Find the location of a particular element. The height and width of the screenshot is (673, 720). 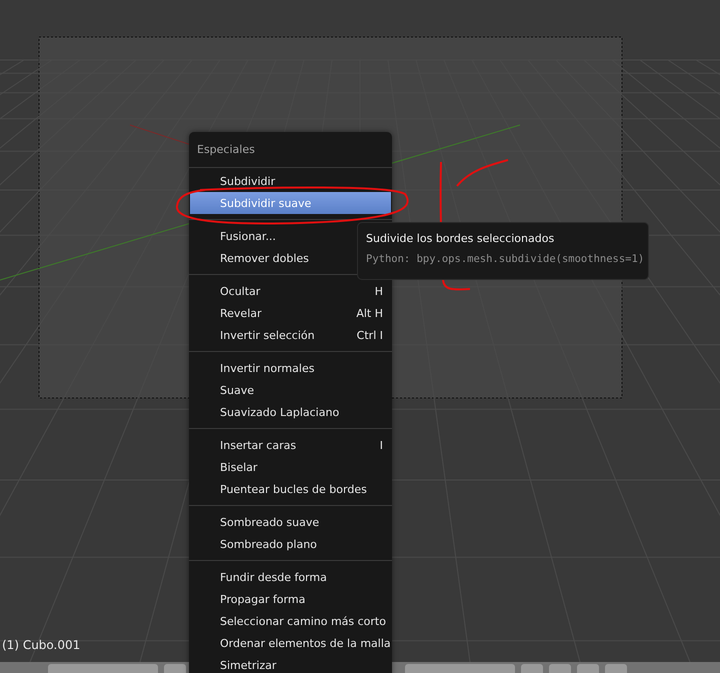

menu-item: Seleccionar camino más corto is located at coordinates (290, 621).